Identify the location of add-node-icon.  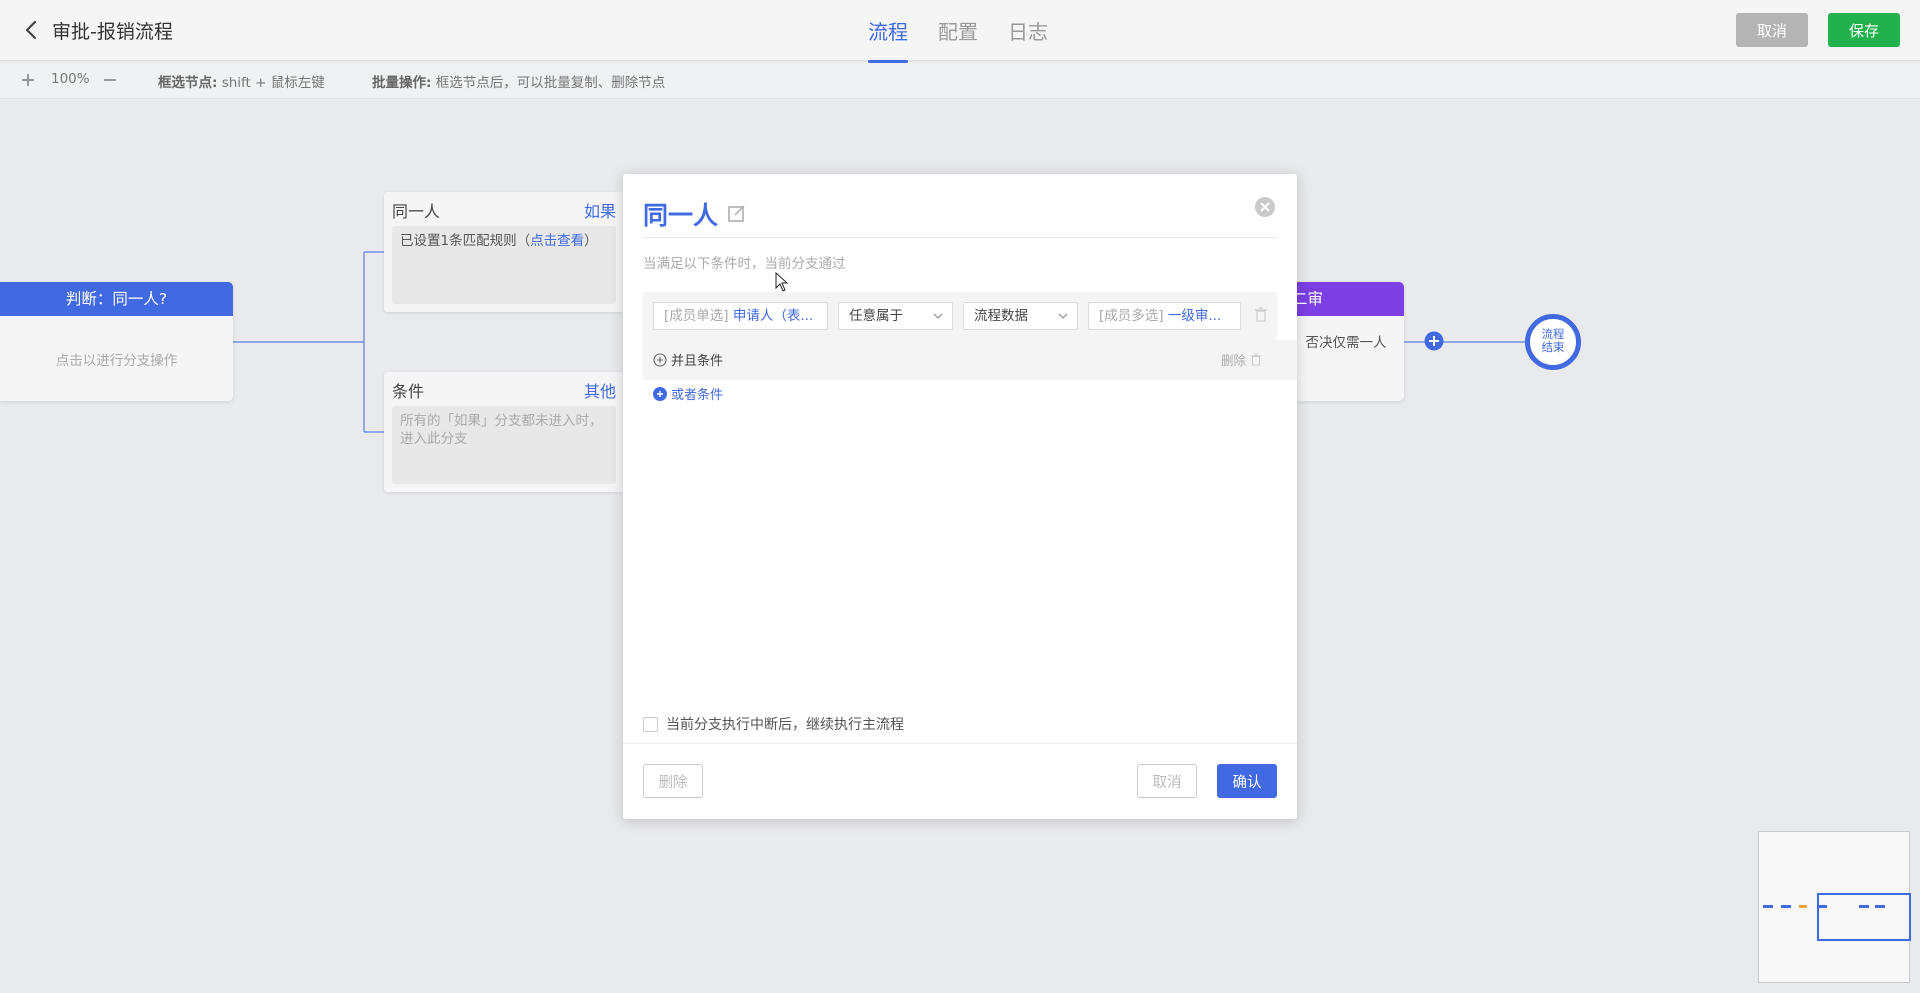
(1434, 341).